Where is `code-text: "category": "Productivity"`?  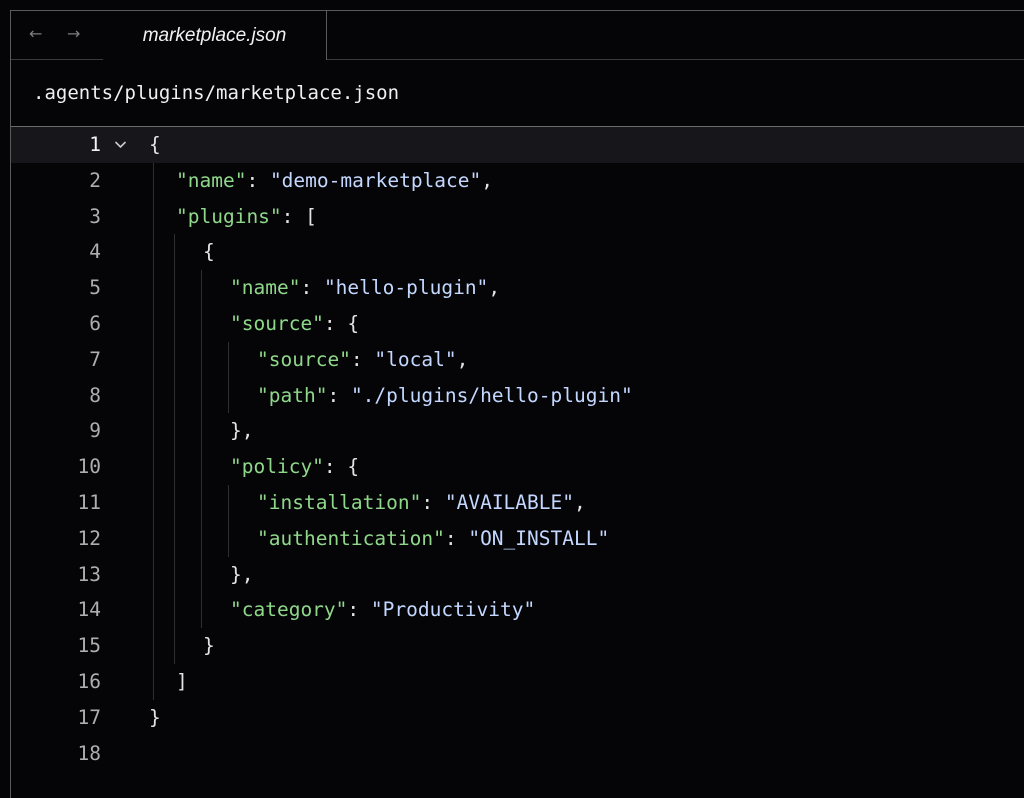 code-text: "category": "Productivity" is located at coordinates (382, 610).